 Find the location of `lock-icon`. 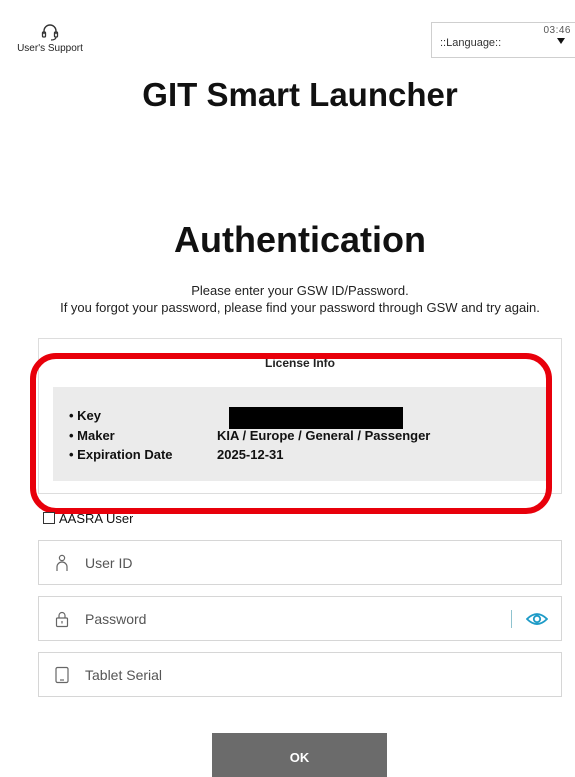

lock-icon is located at coordinates (62, 619).